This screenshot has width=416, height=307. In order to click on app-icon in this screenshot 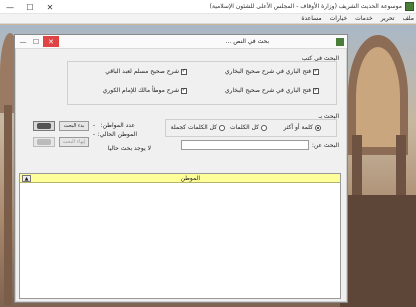, I will do `click(409, 6)`.